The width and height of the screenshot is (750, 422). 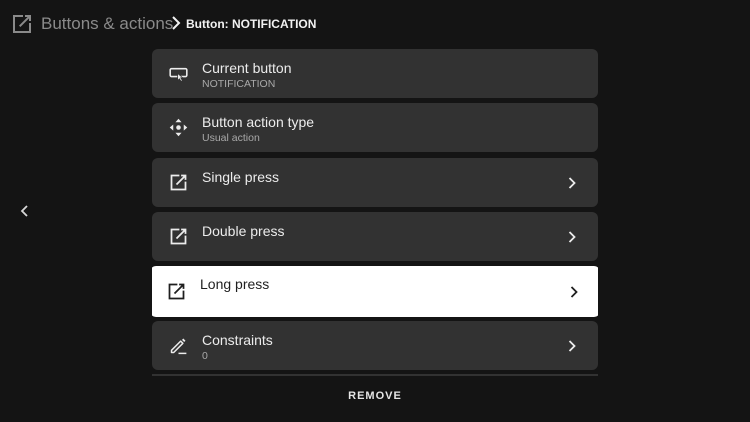 I want to click on chevron-left-icon, so click(x=25, y=211).